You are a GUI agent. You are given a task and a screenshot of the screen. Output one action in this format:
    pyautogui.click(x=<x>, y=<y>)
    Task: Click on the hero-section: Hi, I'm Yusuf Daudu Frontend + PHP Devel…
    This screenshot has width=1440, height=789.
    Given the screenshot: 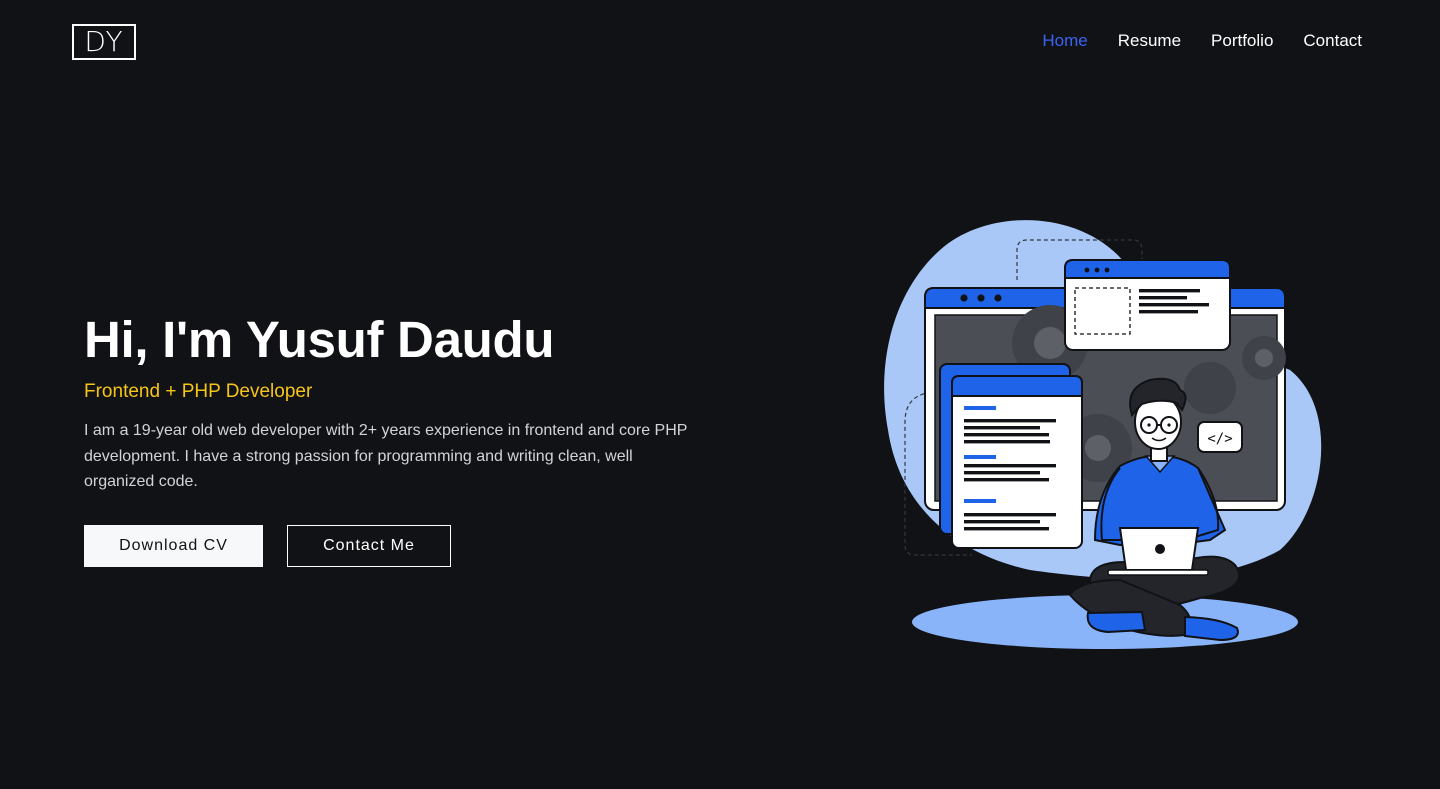 What is the action you would take?
    pyautogui.click(x=394, y=438)
    